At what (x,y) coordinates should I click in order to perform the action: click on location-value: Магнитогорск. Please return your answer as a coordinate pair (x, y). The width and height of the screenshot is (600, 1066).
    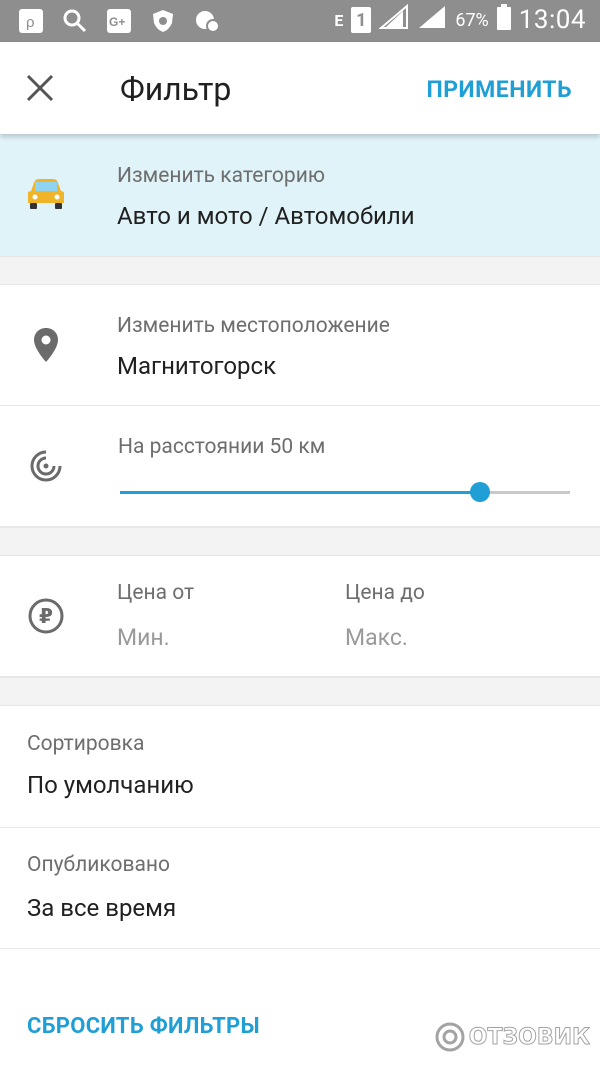
    Looking at the image, I should click on (197, 366).